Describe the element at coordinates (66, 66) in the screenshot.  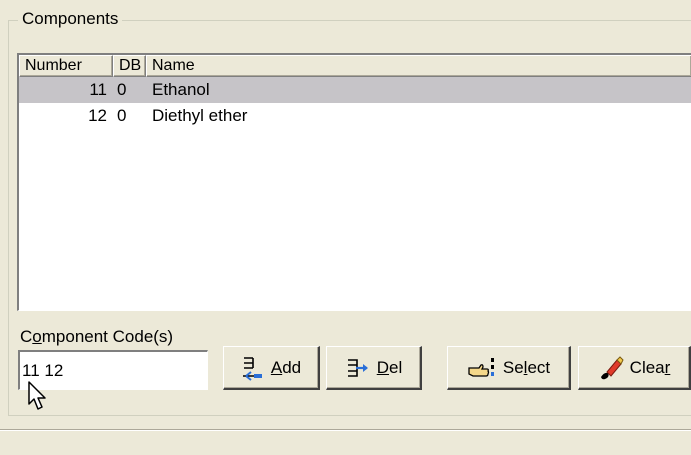
I see `column-header-number: Number` at that location.